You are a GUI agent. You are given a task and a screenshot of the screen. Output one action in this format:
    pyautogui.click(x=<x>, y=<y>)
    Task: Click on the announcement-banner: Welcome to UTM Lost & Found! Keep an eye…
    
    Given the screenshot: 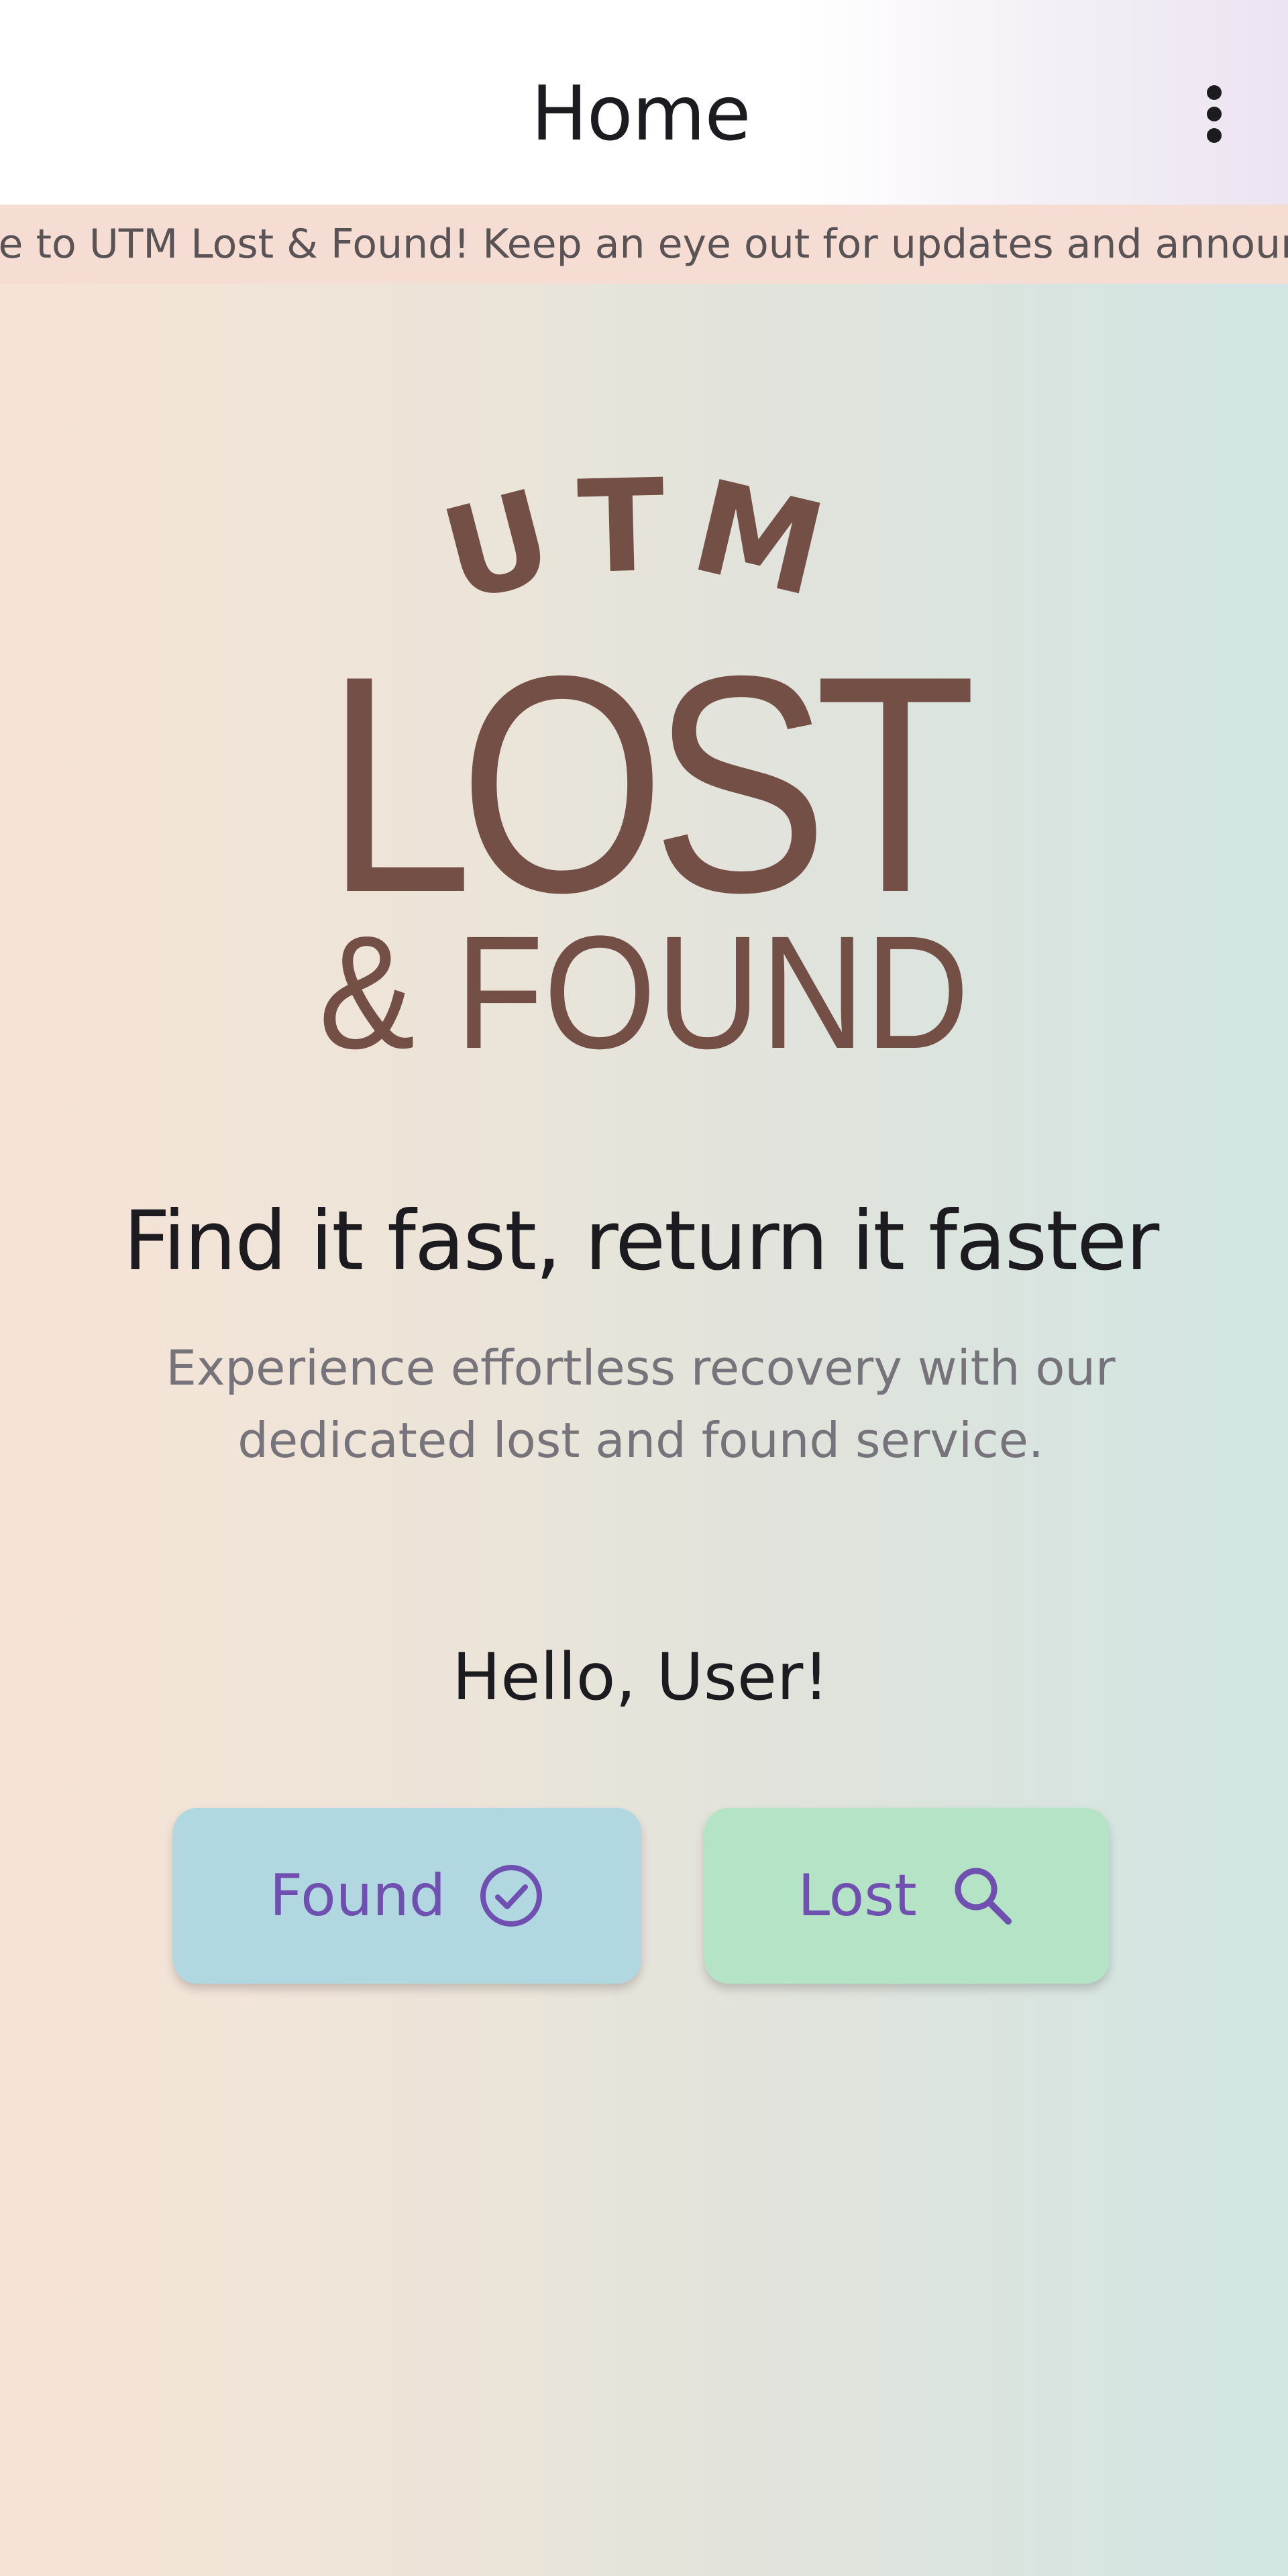 What is the action you would take?
    pyautogui.click(x=644, y=244)
    